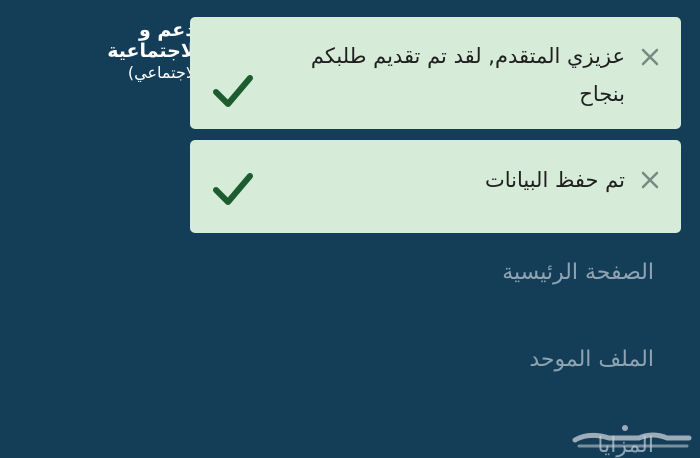 The height and width of the screenshot is (458, 700). I want to click on nav-item-unified-file: الملف الموحد, so click(591, 359).